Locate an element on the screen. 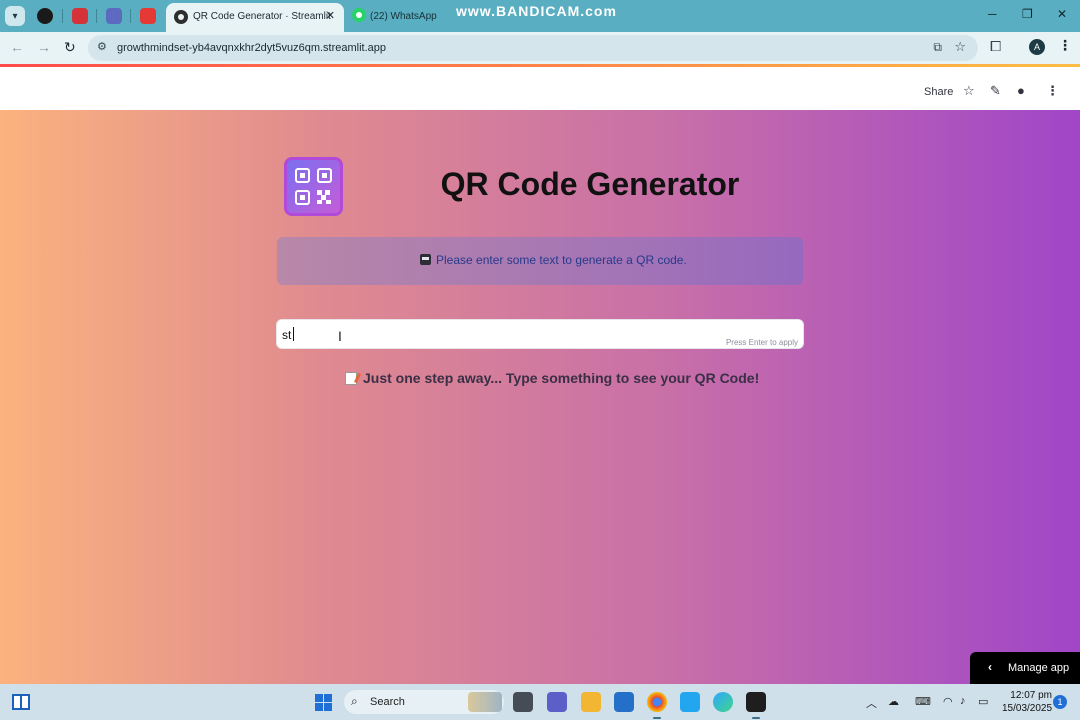 The image size is (1080, 720). tab-title: QR Code Generator · Streamlit is located at coordinates (262, 16).